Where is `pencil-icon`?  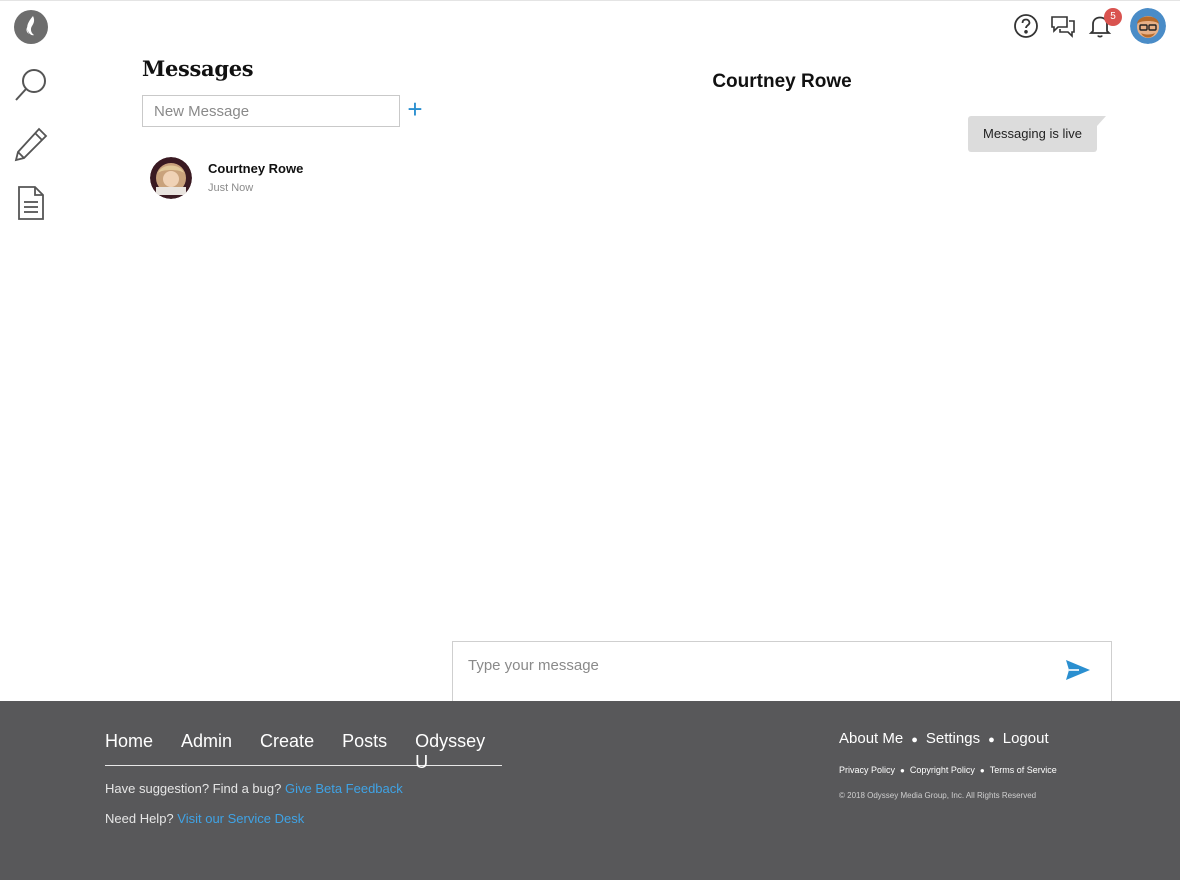
pencil-icon is located at coordinates (31, 144).